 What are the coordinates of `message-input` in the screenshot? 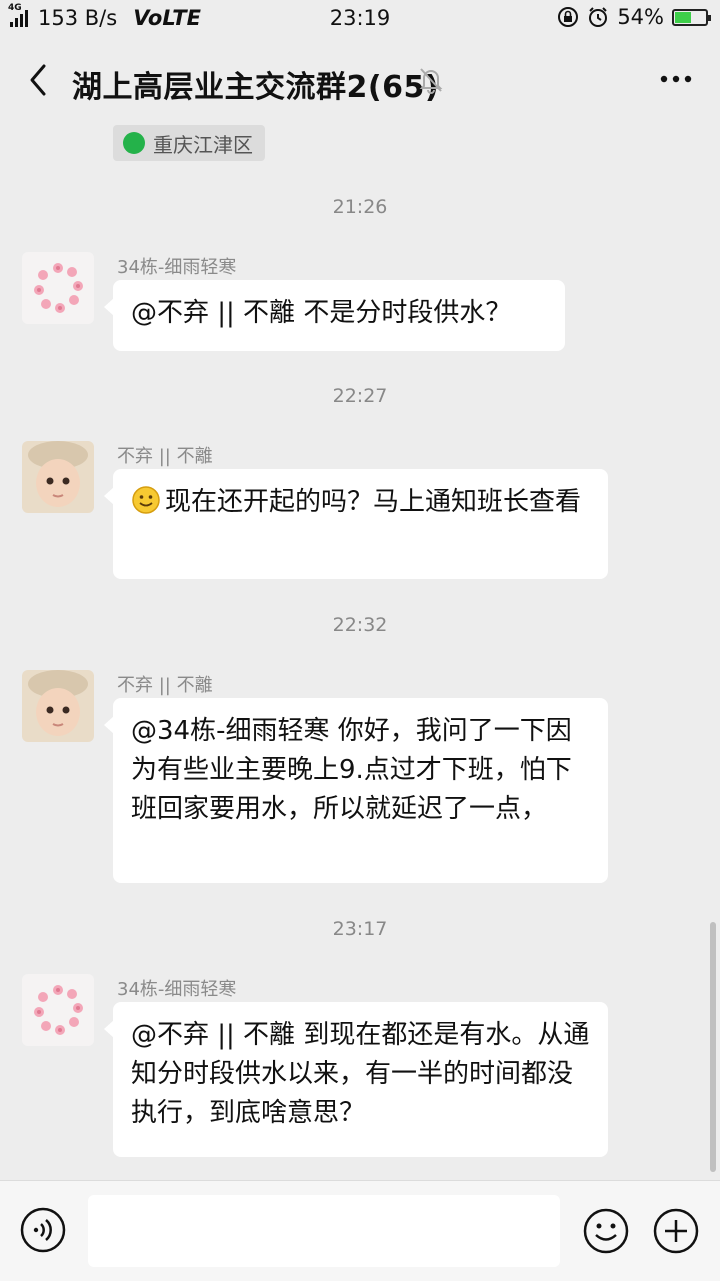 It's located at (324, 1231).